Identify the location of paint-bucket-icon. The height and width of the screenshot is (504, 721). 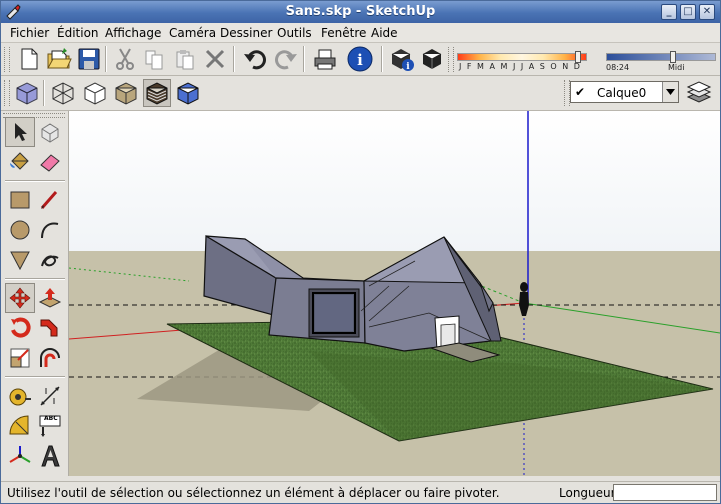
(20, 162).